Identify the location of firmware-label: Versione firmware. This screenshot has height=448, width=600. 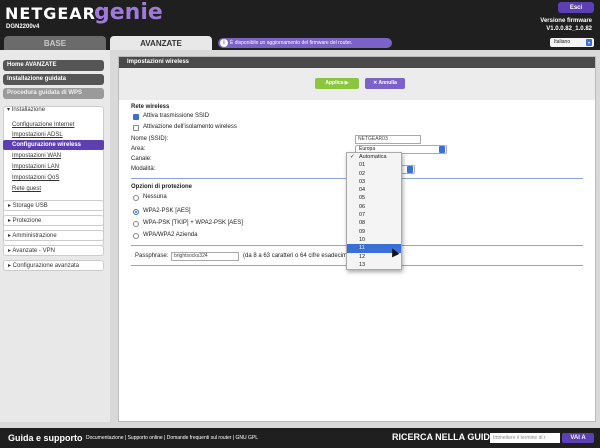
(566, 21).